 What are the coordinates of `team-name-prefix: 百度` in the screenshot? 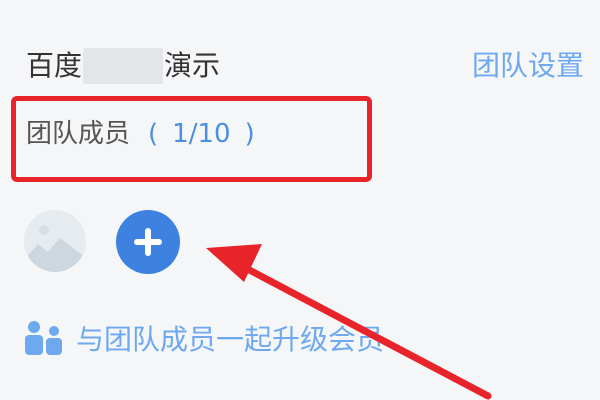 It's located at (54, 65).